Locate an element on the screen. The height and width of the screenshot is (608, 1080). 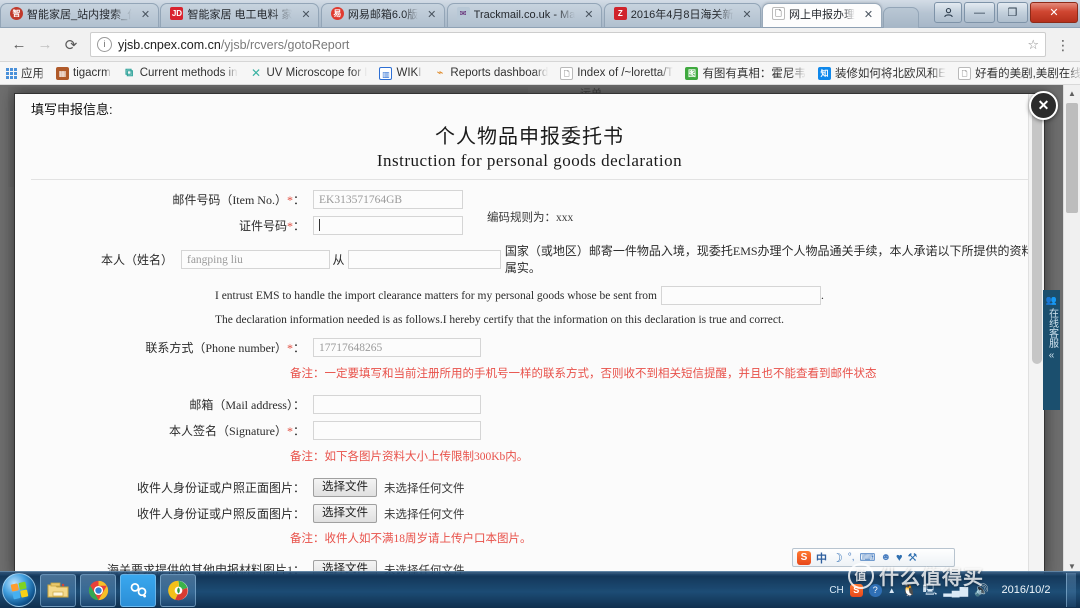
site-info-icon: i is located at coordinates (104, 44).